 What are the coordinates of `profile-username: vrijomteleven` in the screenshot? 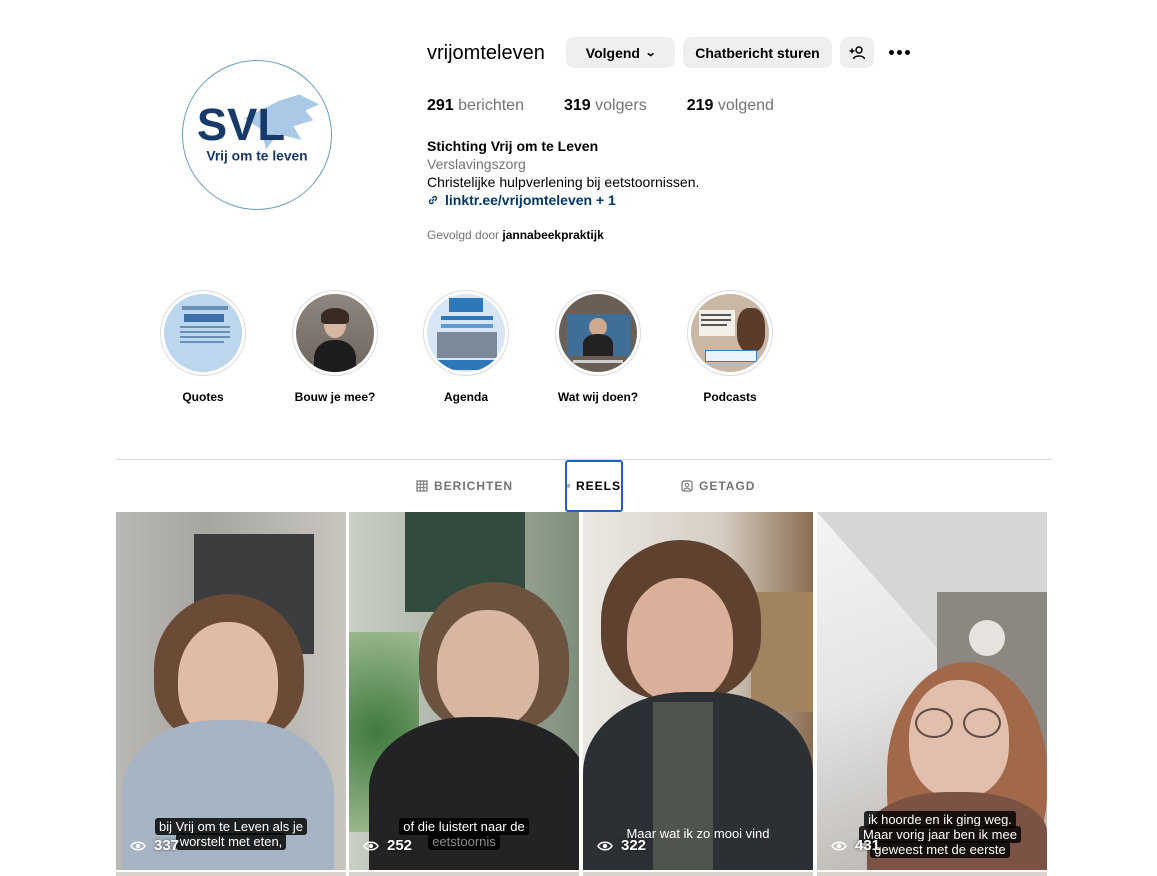 It's located at (486, 53).